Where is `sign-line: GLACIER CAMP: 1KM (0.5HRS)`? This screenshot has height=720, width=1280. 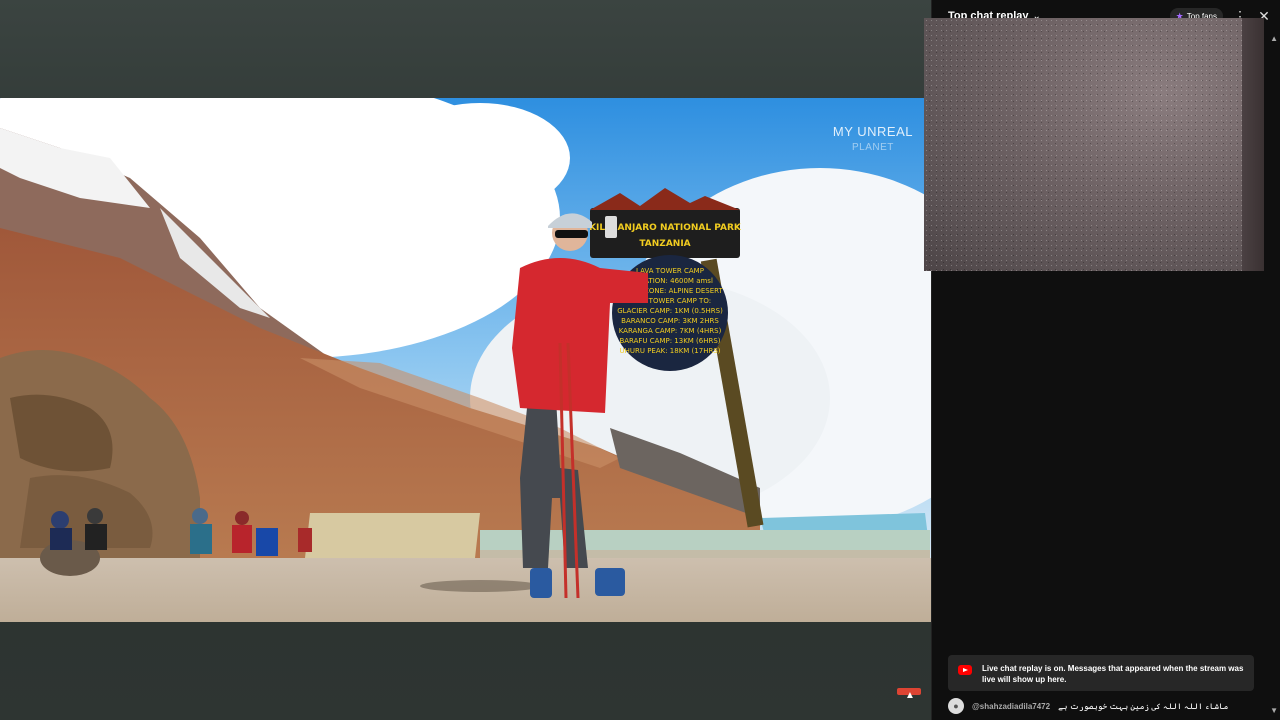
sign-line: GLACIER CAMP: 1KM (0.5HRS) is located at coordinates (670, 311).